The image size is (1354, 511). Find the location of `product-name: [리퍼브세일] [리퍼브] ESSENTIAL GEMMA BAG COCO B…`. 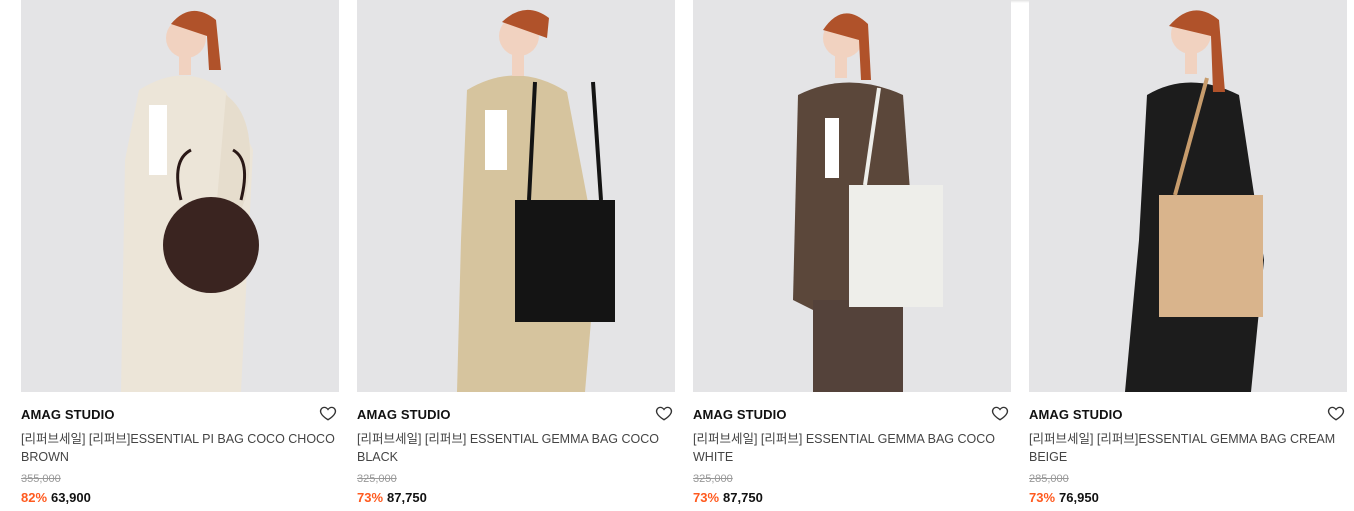

product-name: [리퍼브세일] [리퍼브] ESSENTIAL GEMMA BAG COCO B… is located at coordinates (515, 448).